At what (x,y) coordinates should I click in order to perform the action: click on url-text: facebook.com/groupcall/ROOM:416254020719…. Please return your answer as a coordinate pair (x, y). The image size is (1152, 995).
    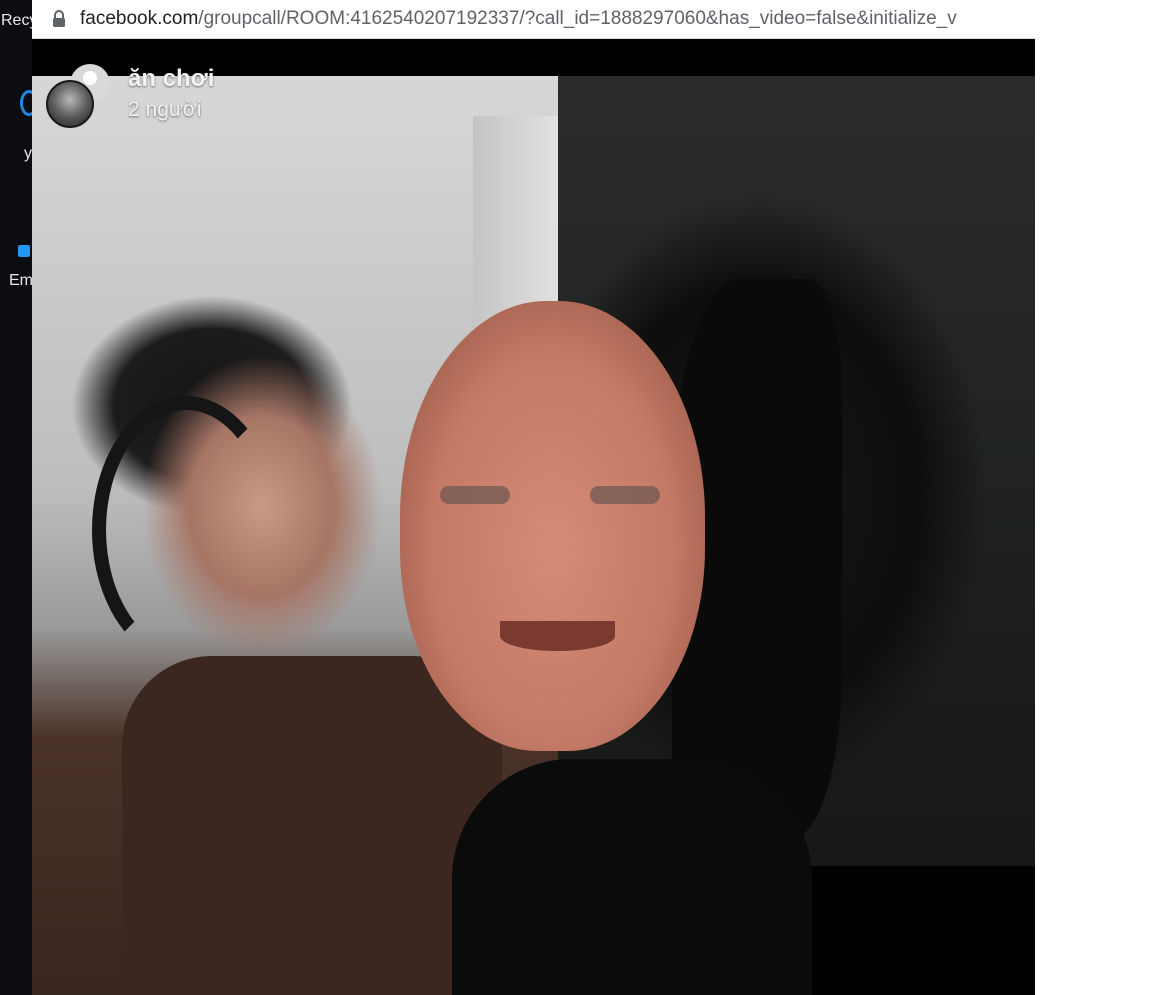
    Looking at the image, I should click on (557, 19).